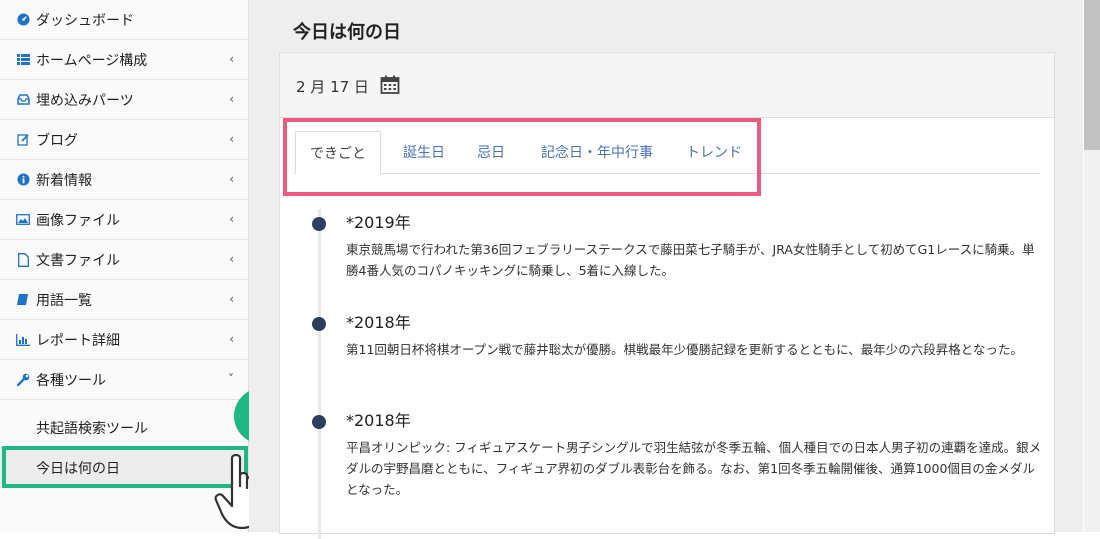  I want to click on highlight-frame-pink, so click(522, 157).